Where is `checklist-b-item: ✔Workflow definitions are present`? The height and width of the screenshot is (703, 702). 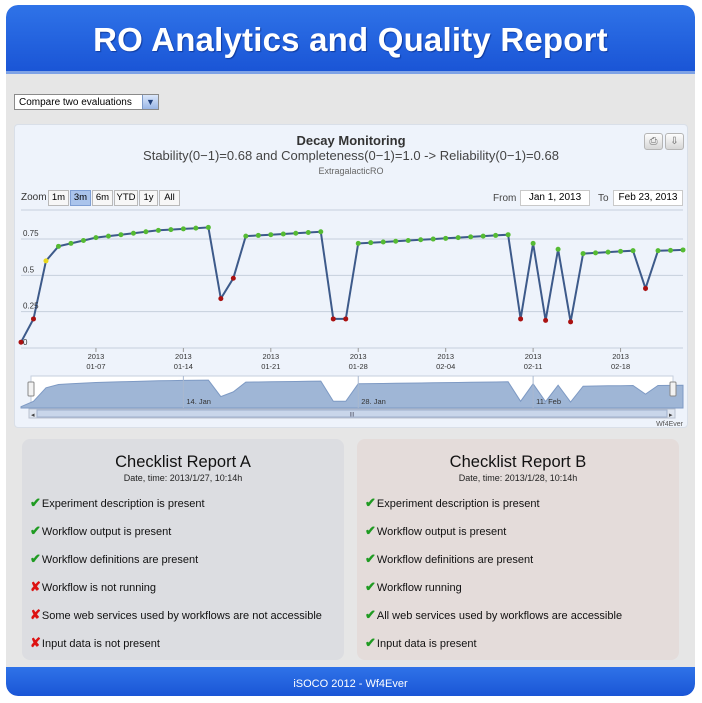
checklist-b-item: ✔Workflow definitions are present is located at coordinates (449, 559).